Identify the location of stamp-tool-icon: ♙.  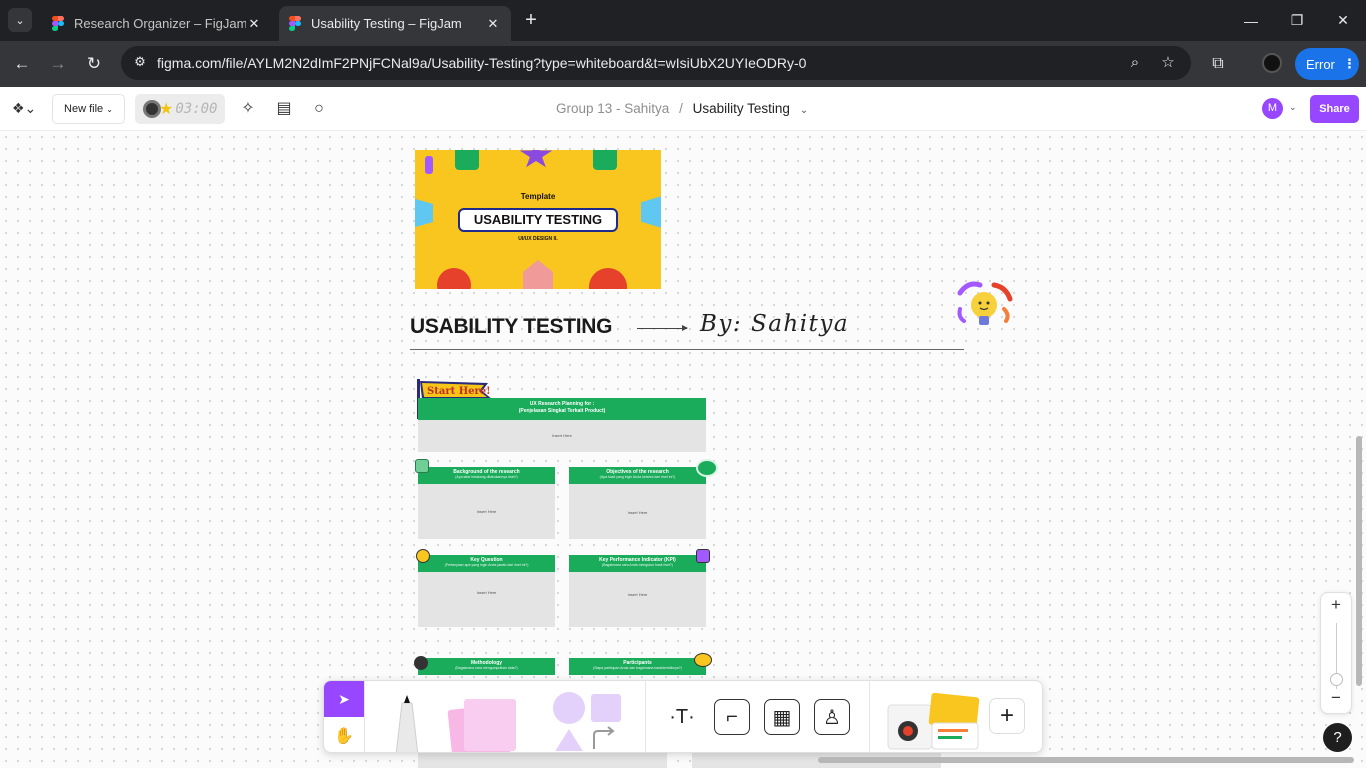
(832, 717).